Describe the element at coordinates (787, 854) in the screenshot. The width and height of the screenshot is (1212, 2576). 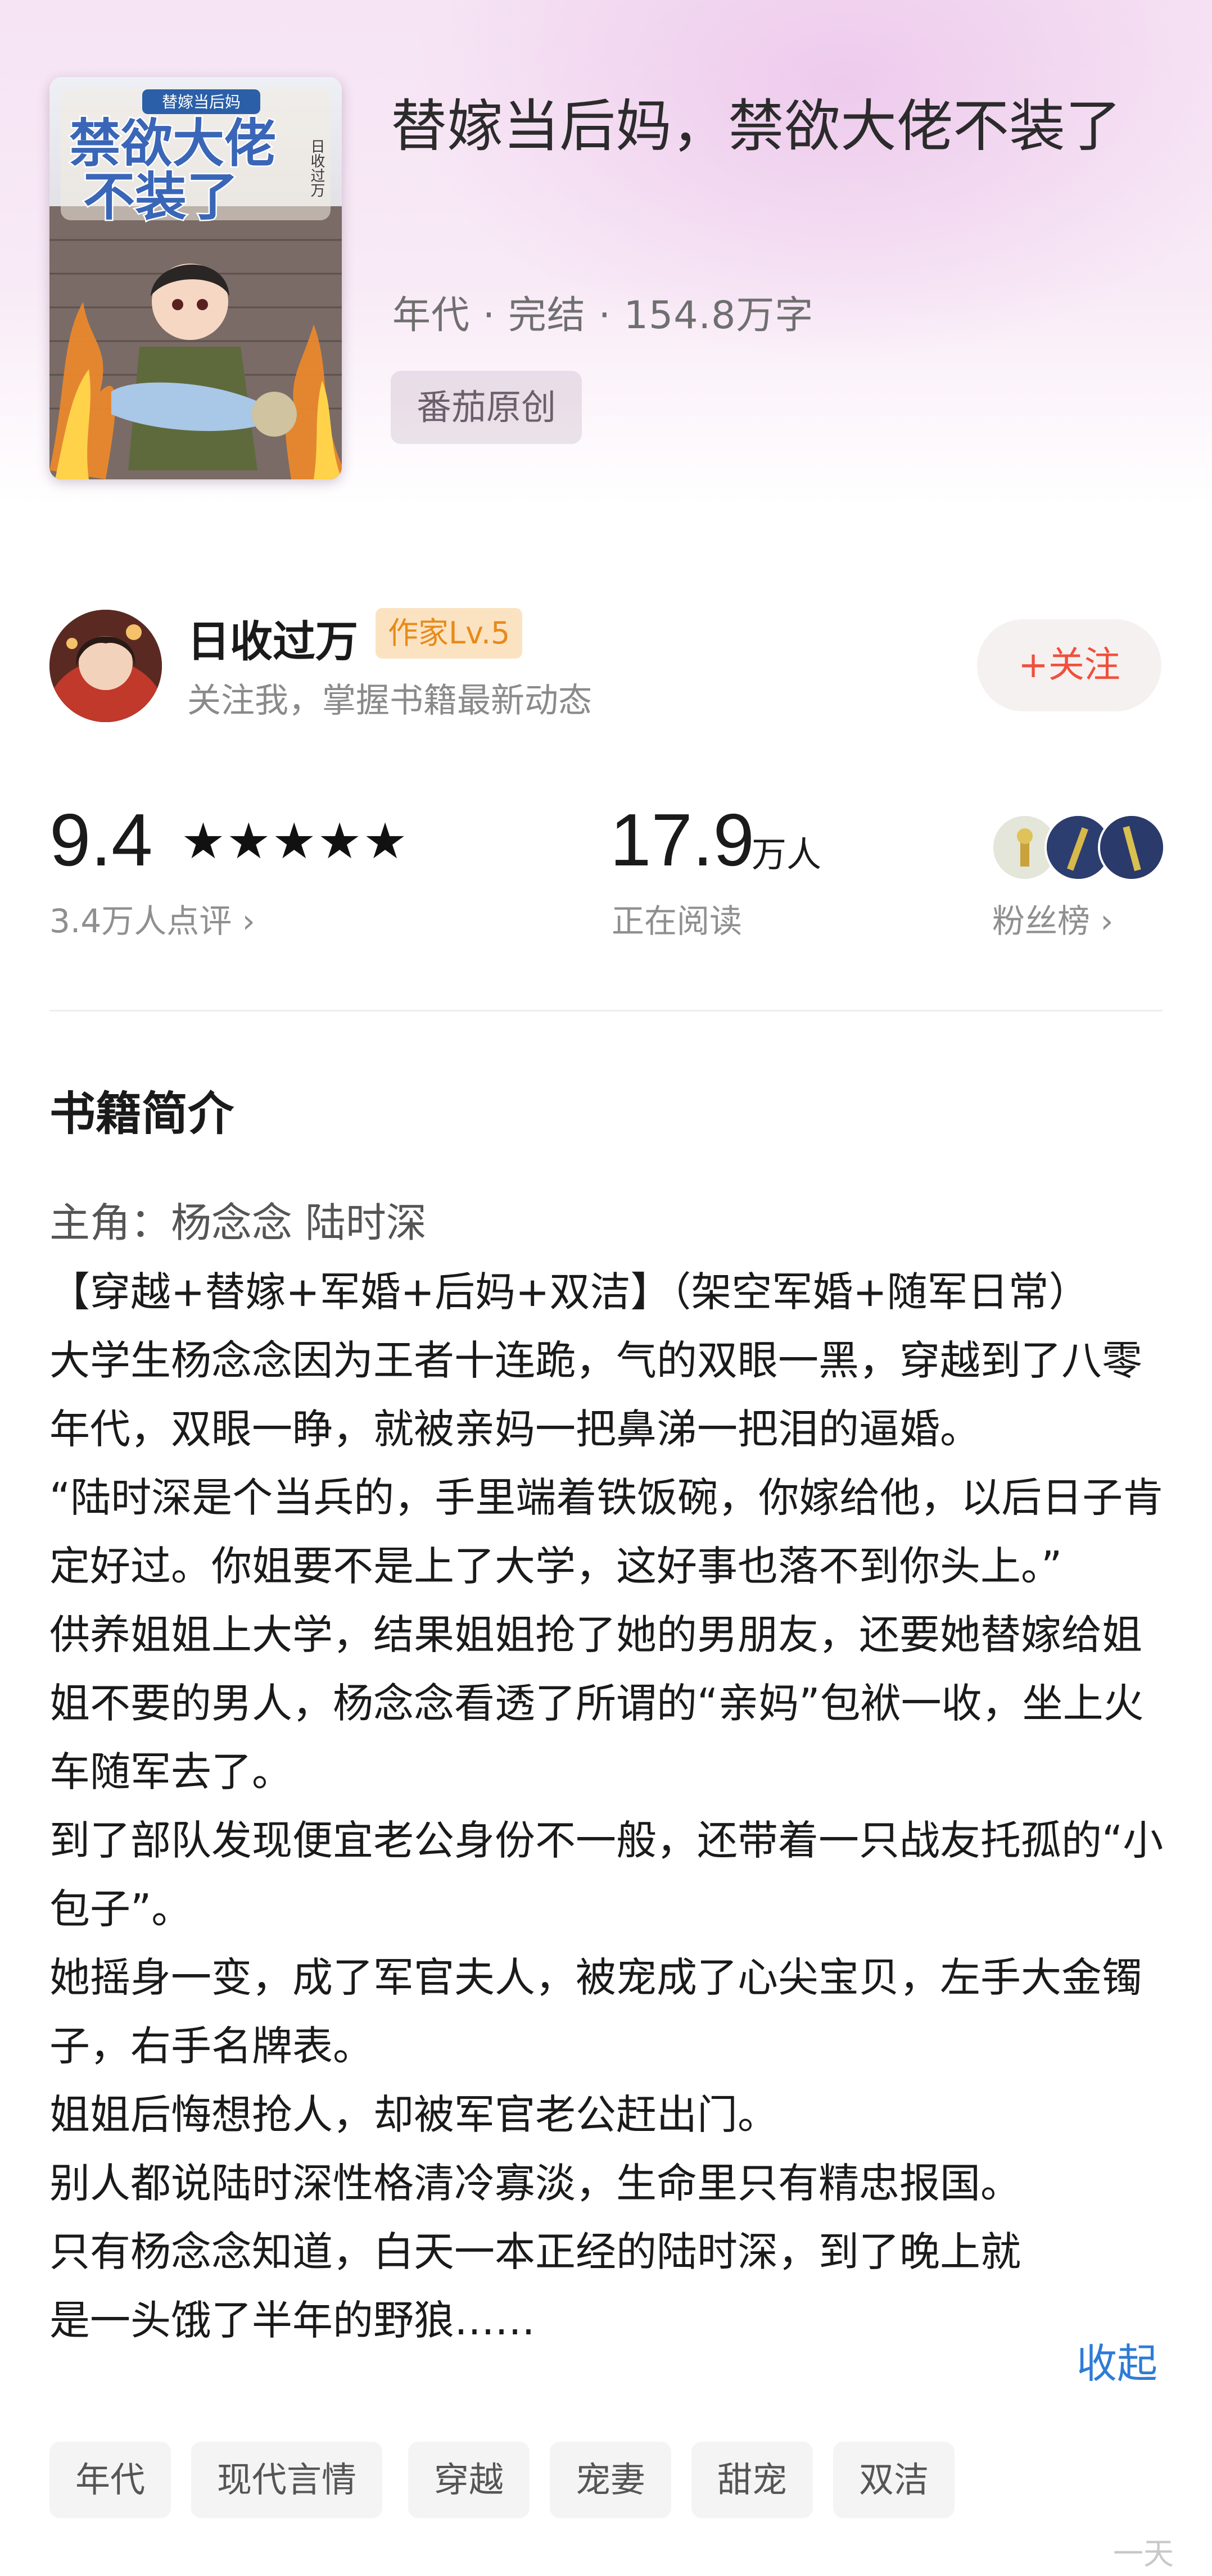
I see `readers-unit: 万人` at that location.